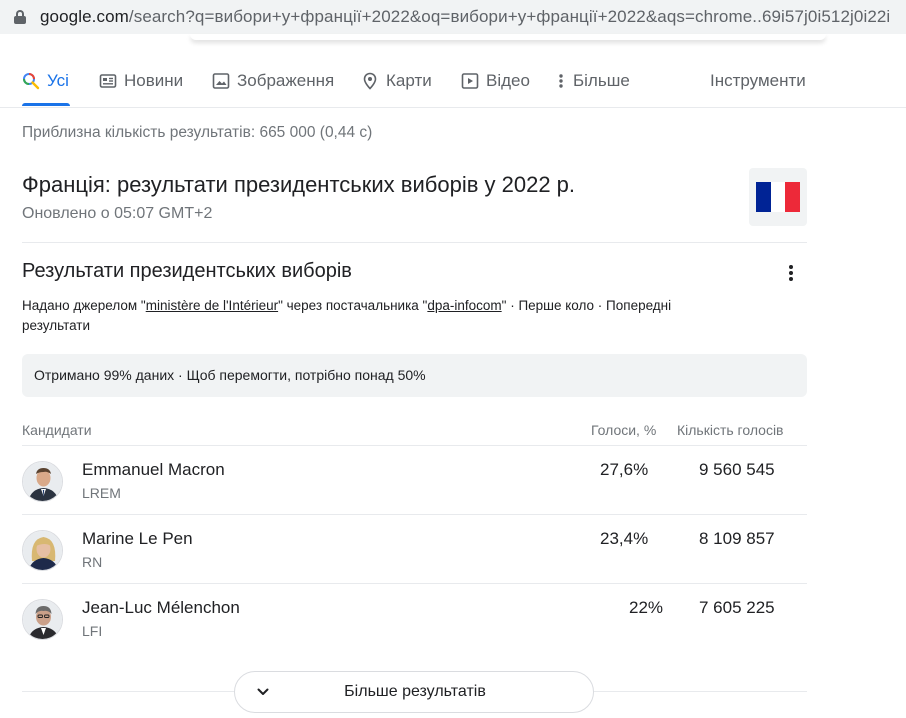 The width and height of the screenshot is (906, 718). I want to click on more-results-label: Більше результатів, so click(415, 691).